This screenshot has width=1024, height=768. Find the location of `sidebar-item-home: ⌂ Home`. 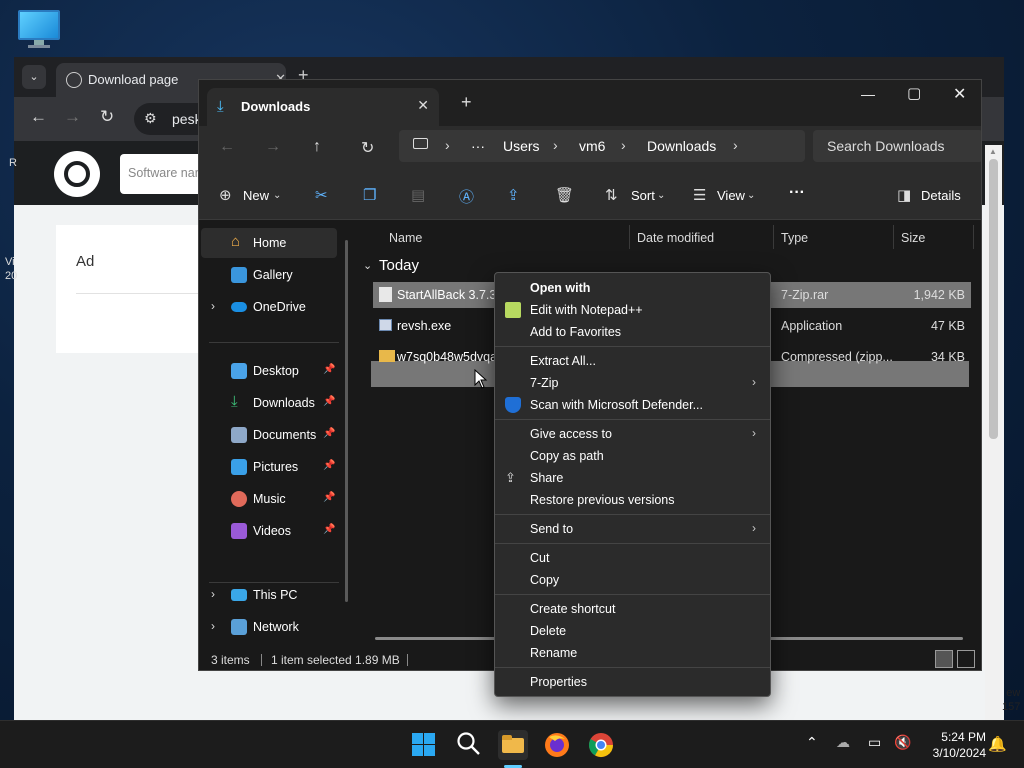

sidebar-item-home: ⌂ Home is located at coordinates (269, 243).